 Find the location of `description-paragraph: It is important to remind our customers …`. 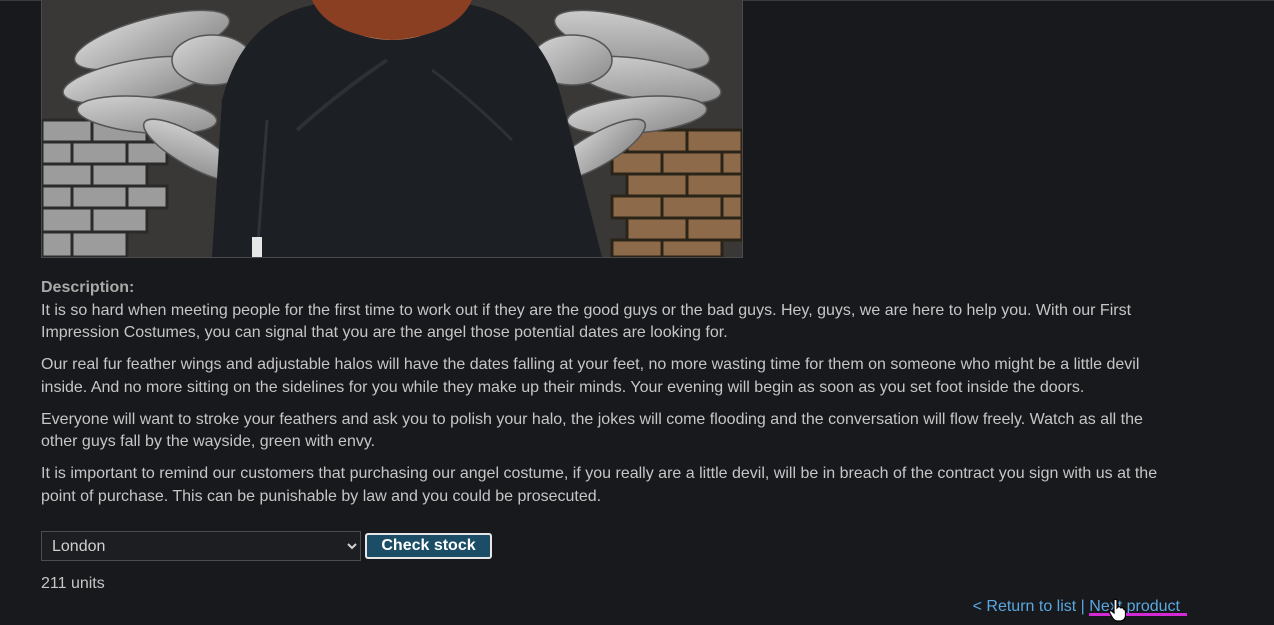

description-paragraph: It is important to remind our customers … is located at coordinates (599, 485).